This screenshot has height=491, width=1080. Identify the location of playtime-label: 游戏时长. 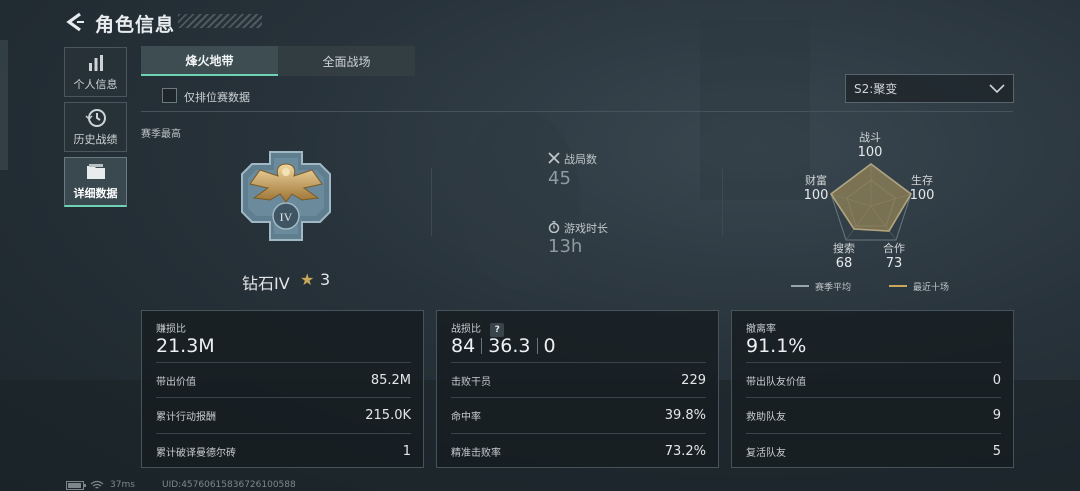
(586, 228).